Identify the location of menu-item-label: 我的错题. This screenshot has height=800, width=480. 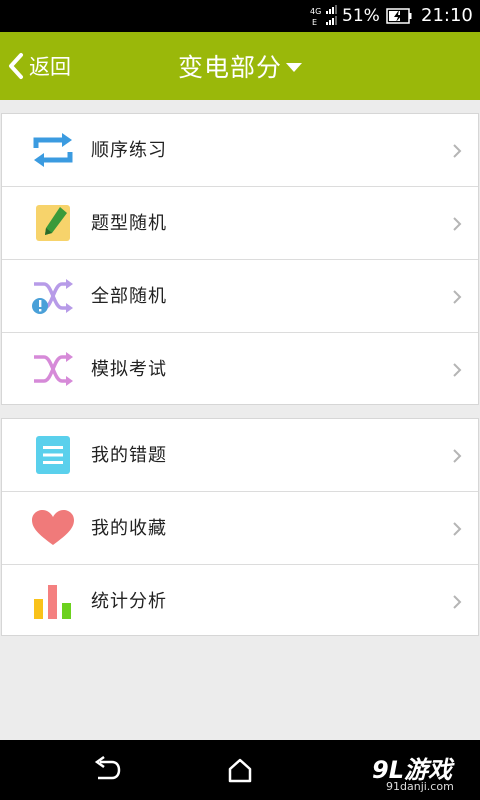
(129, 455).